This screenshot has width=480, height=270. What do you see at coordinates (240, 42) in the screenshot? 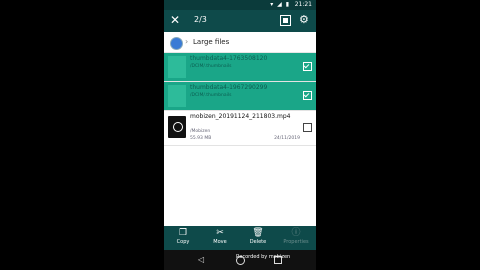
I see `breadcrumb: › Large files` at bounding box center [240, 42].